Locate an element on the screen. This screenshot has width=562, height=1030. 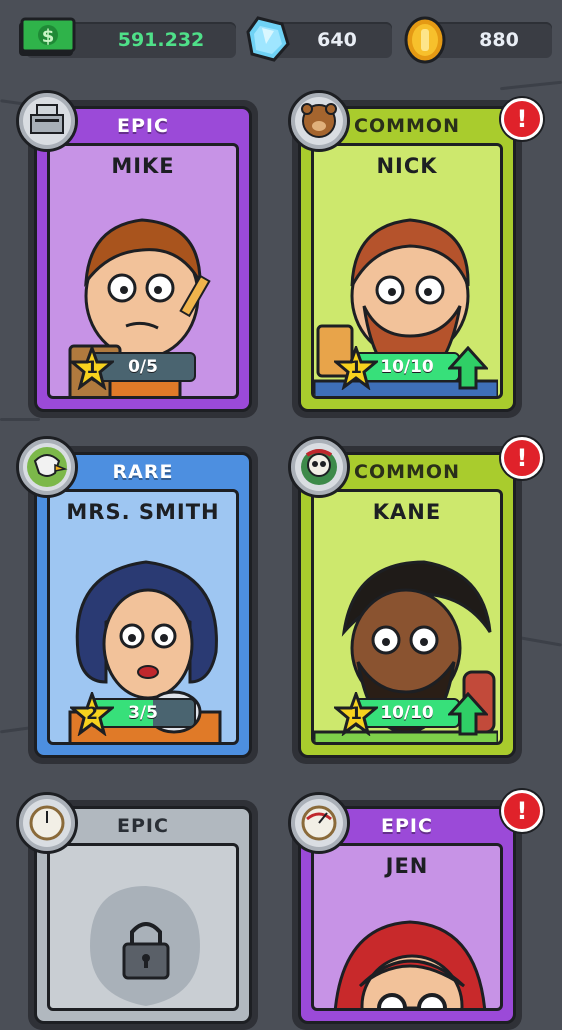
card-frame: COMMON KANE 10/10 1 is located at coordinates (407, 605).